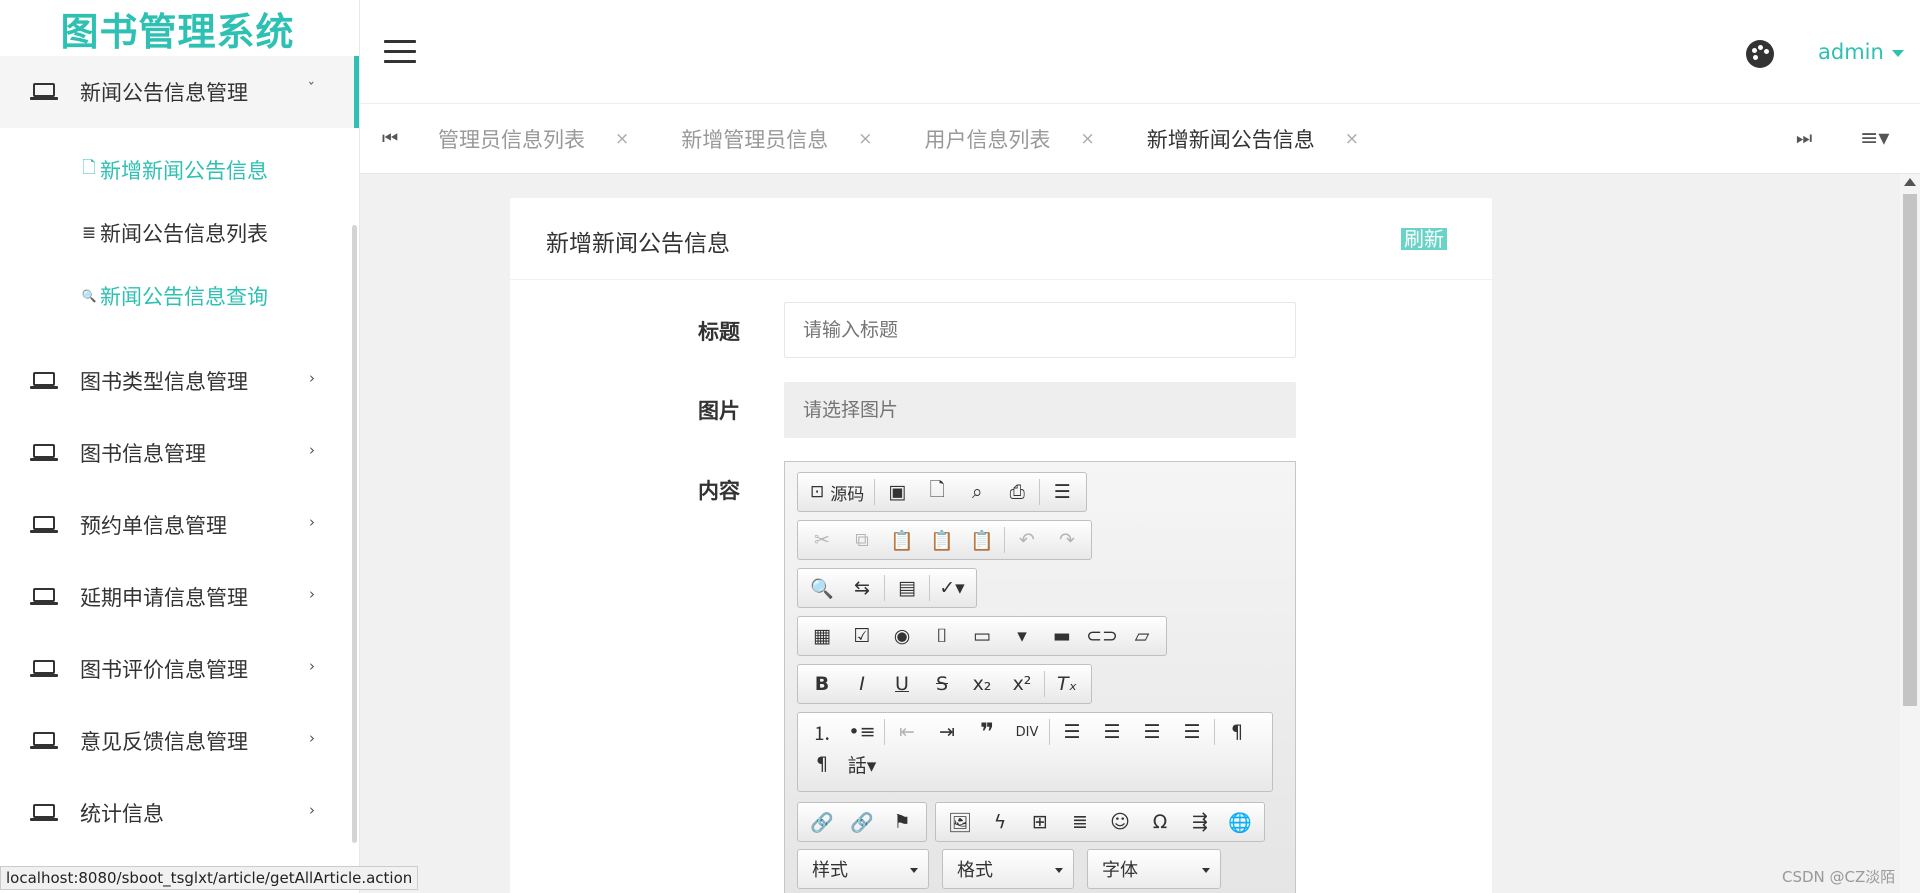 The width and height of the screenshot is (1920, 893). What do you see at coordinates (179, 92) in the screenshot?
I see `sidebar-item-news: 新闻公告信息管理 ˇ` at bounding box center [179, 92].